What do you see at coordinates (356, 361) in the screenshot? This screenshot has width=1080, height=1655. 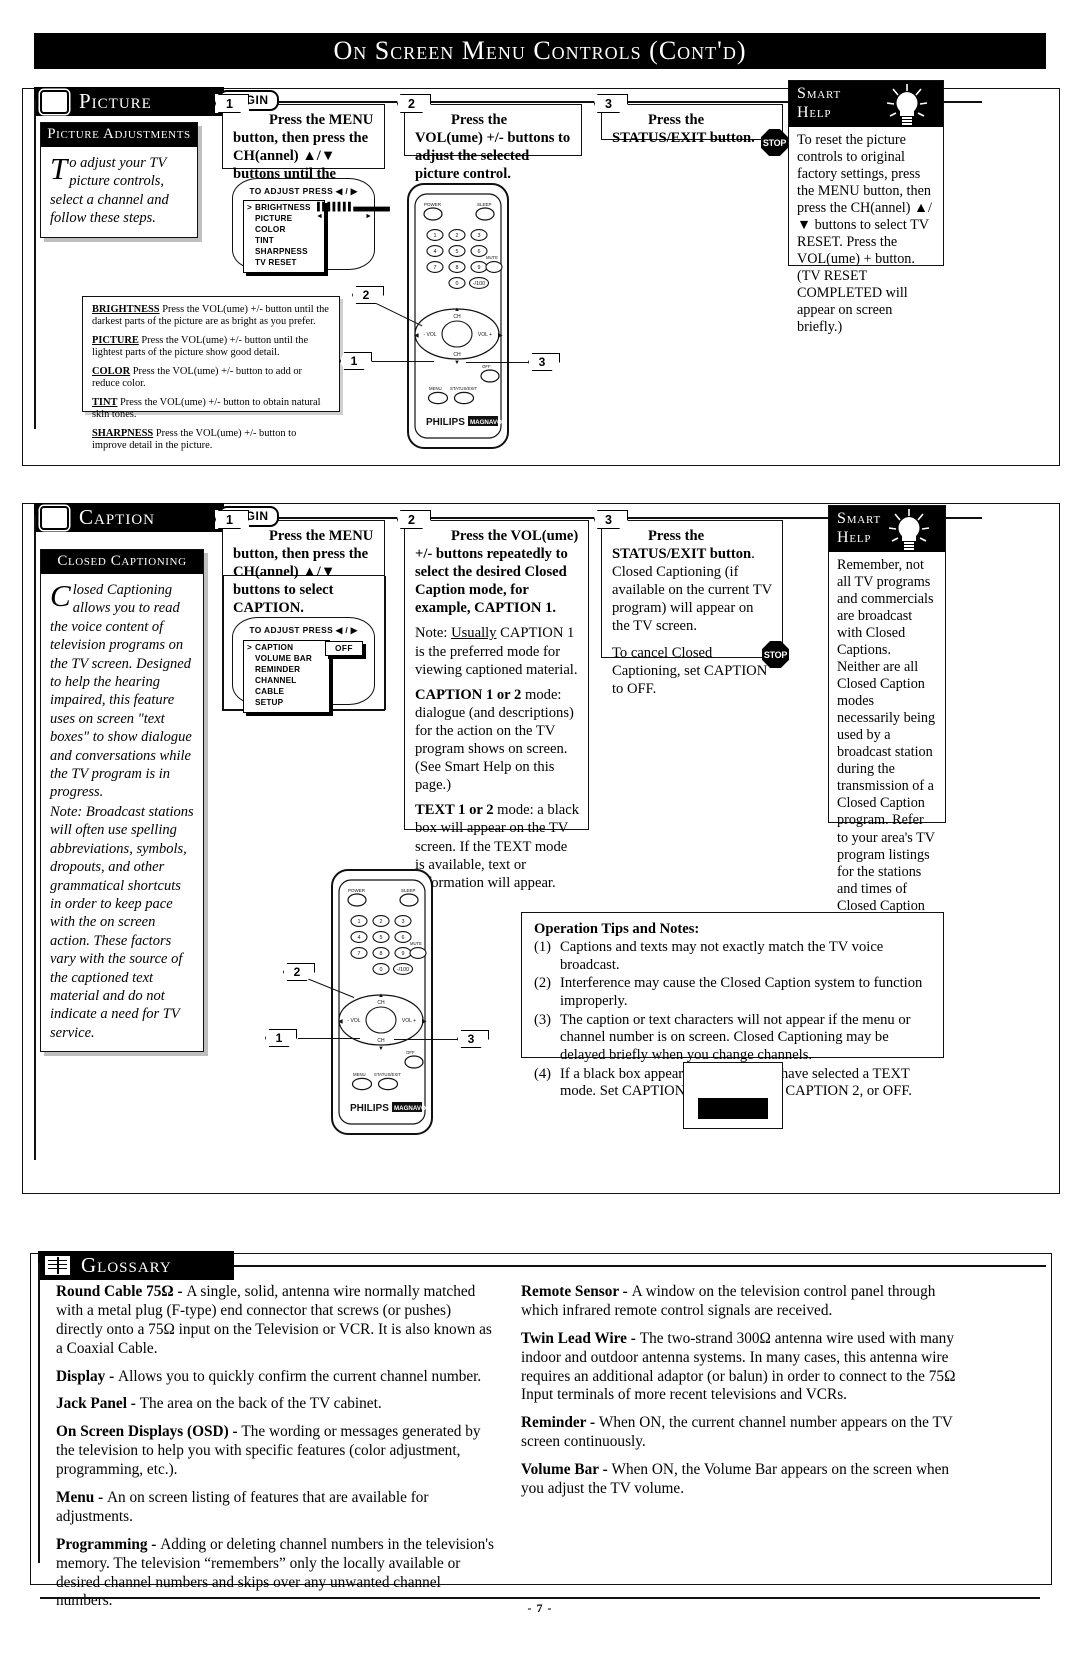 I see `picture-callout-1: 1` at bounding box center [356, 361].